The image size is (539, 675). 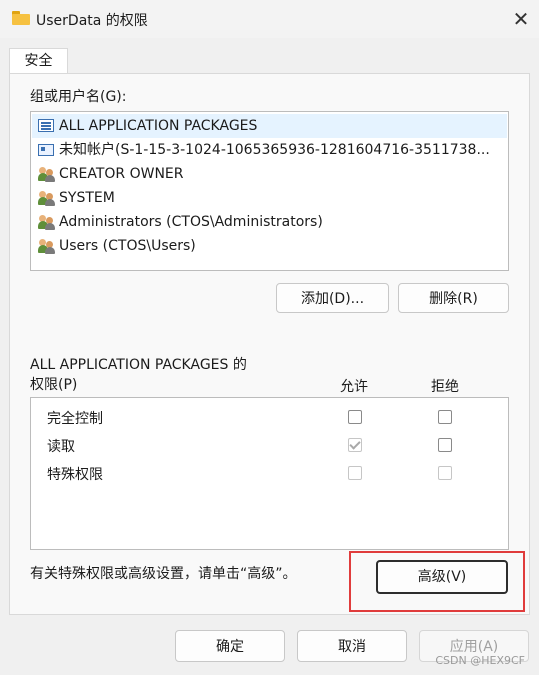 I want to click on permissions-title: ALL APPLICATION PACKAGES 的 权限(P), so click(x=138, y=375).